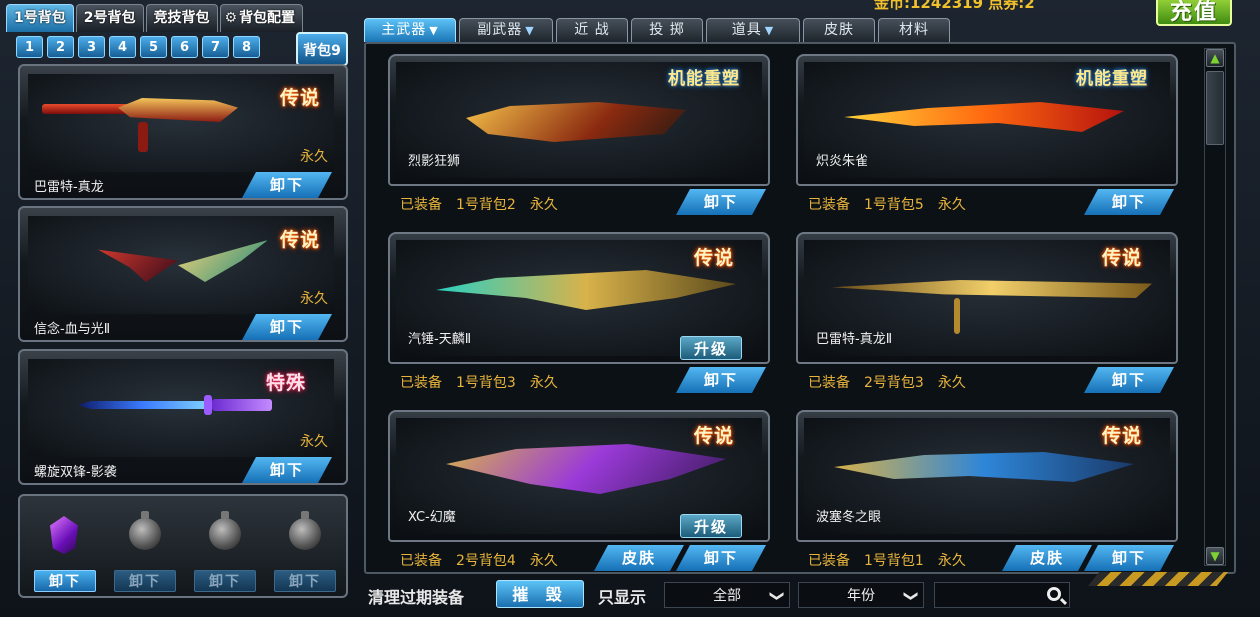 The width and height of the screenshot is (1260, 617). I want to click on weapon-card: 传说 波塞冬之眼 已装备 1号背包1 永久 皮肤 卸下, so click(991, 491).